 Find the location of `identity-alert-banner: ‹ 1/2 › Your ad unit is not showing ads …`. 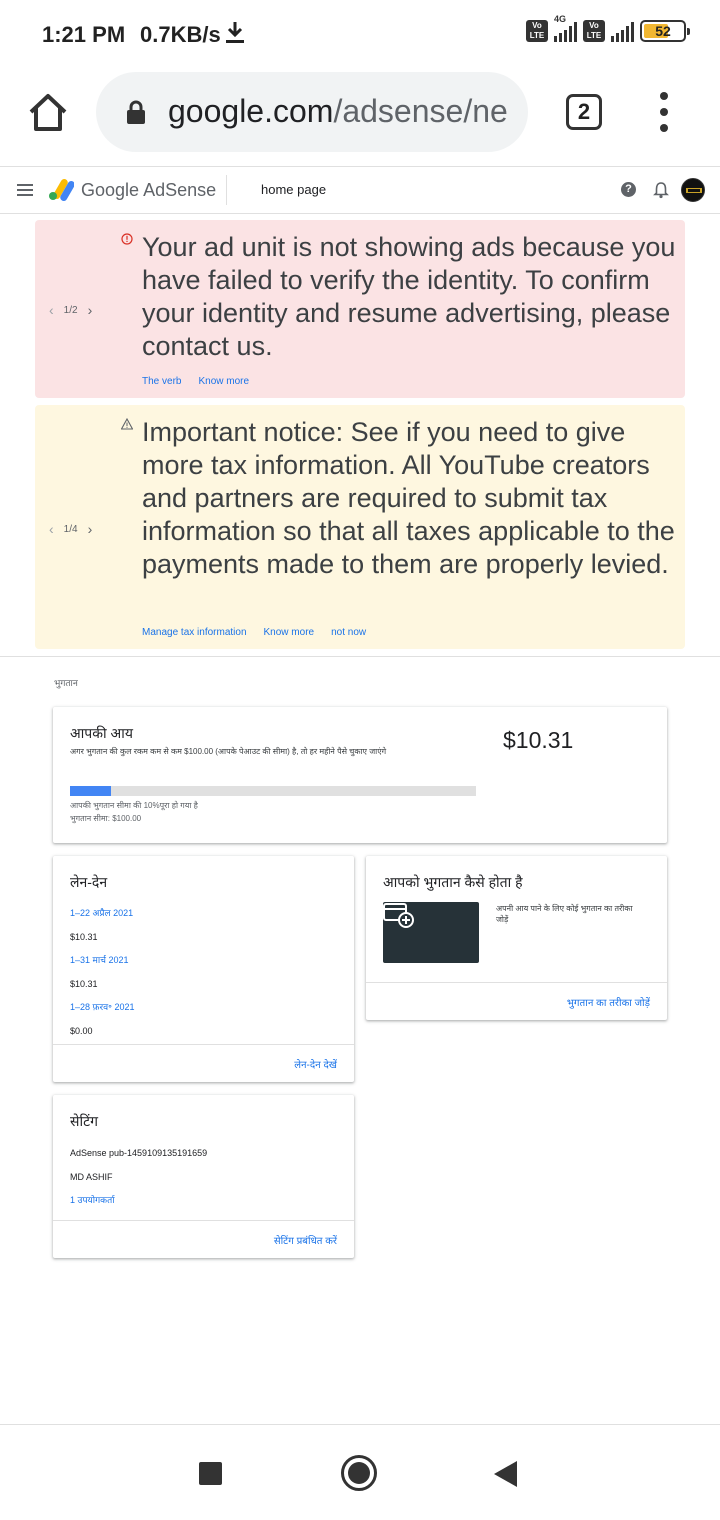

identity-alert-banner: ‹ 1/2 › Your ad unit is not showing ads … is located at coordinates (360, 309).